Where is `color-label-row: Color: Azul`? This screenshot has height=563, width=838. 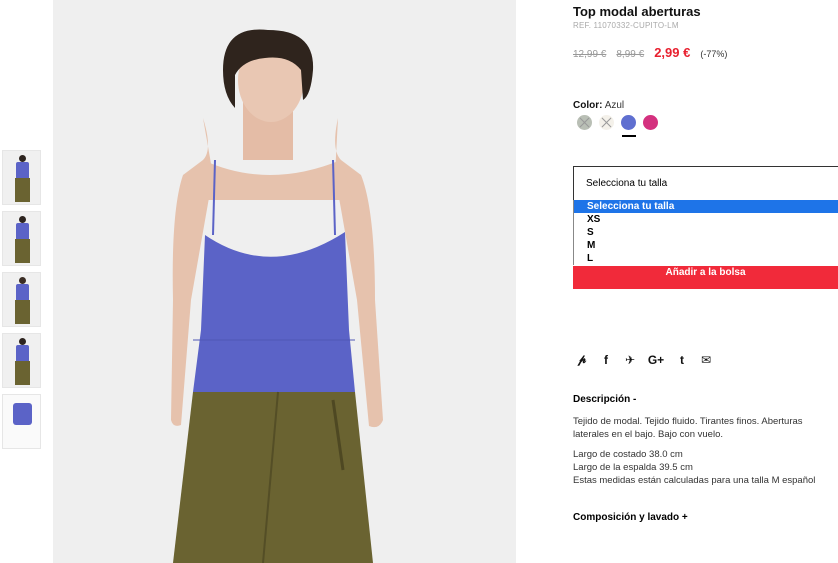 color-label-row: Color: Azul is located at coordinates (598, 105).